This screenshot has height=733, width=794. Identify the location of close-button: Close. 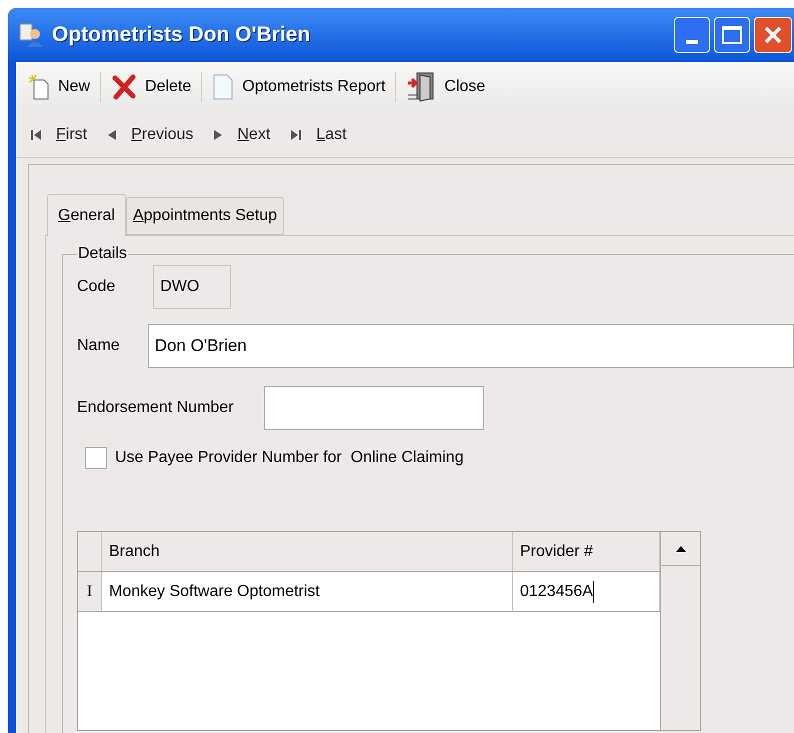
(446, 87).